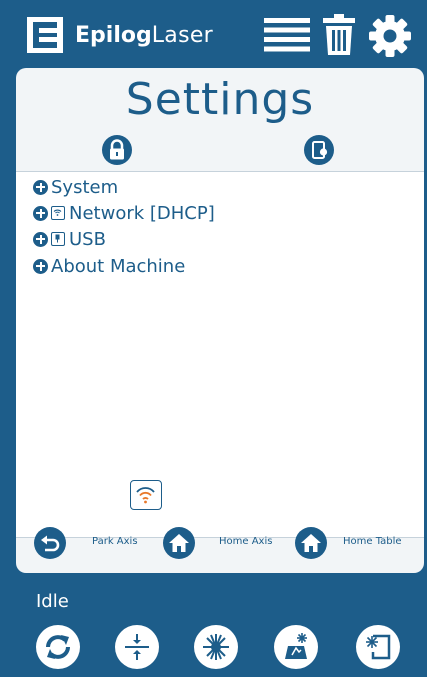  I want to click on focus-button, so click(137, 647).